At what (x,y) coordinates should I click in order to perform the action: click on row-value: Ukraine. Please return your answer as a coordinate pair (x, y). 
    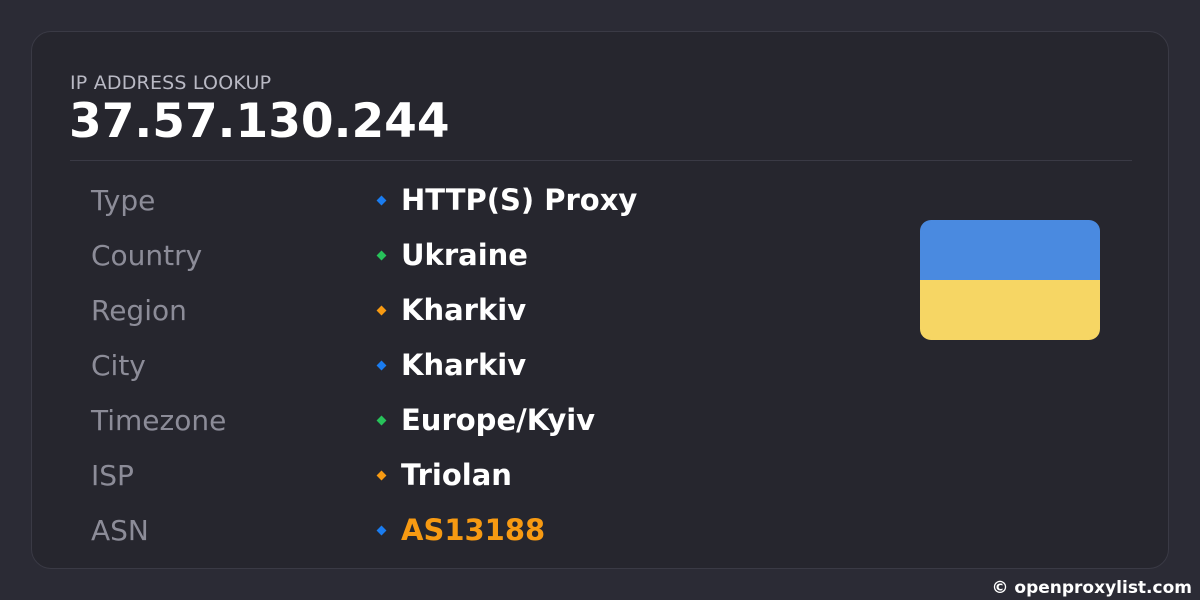
    Looking at the image, I should click on (464, 255).